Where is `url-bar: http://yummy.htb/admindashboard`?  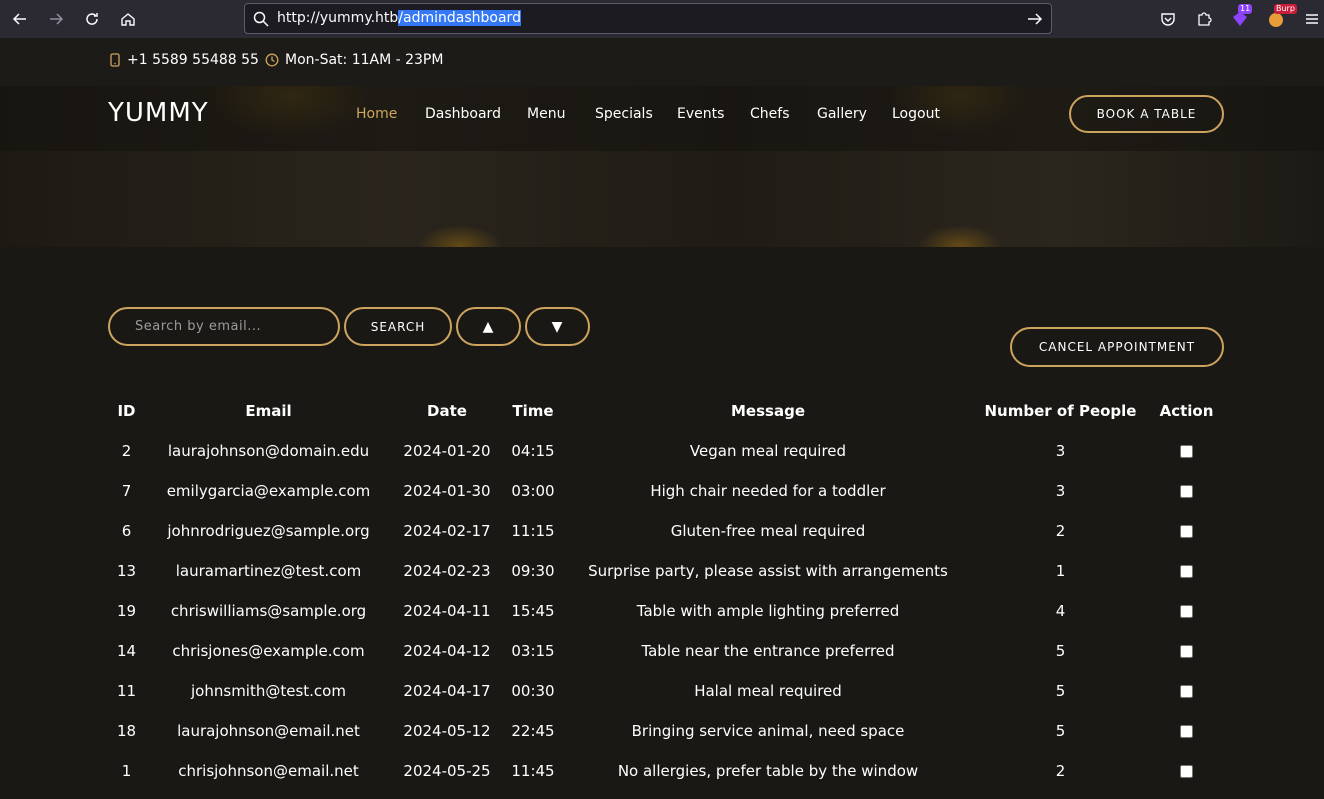
url-bar: http://yummy.htb/admindashboard is located at coordinates (648, 18).